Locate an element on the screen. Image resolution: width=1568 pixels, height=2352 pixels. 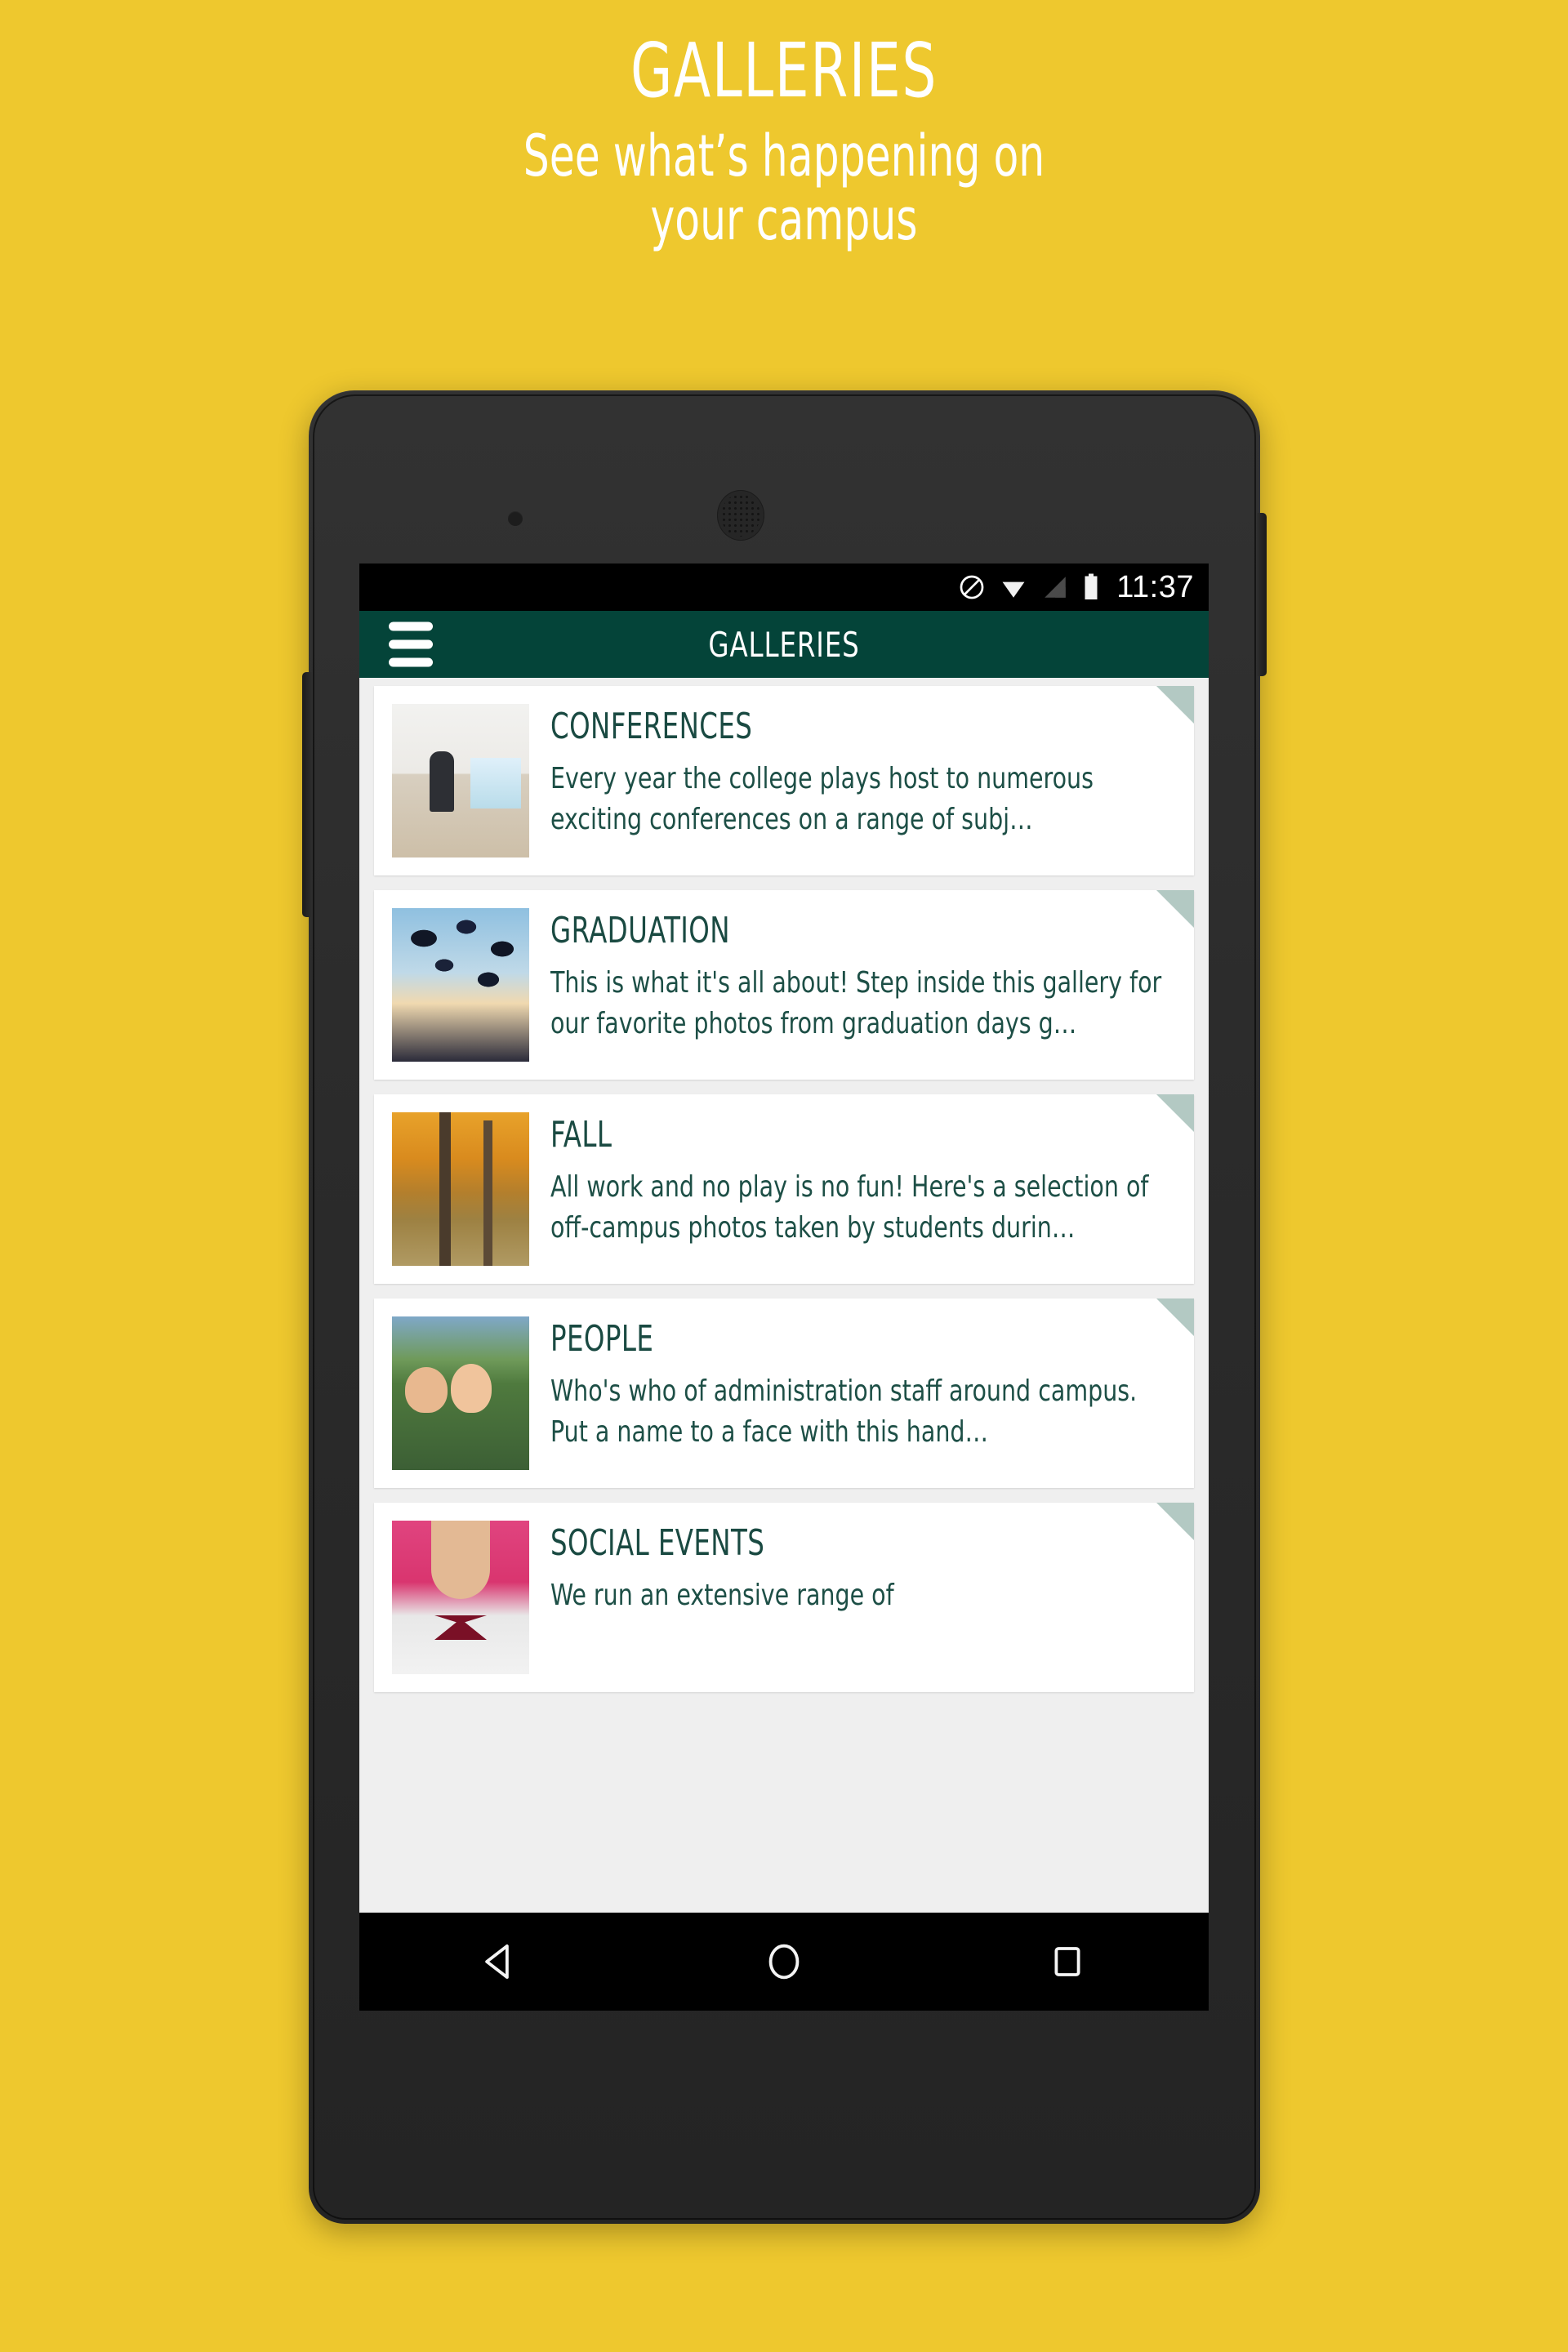
android-navigation-bar is located at coordinates (784, 1962).